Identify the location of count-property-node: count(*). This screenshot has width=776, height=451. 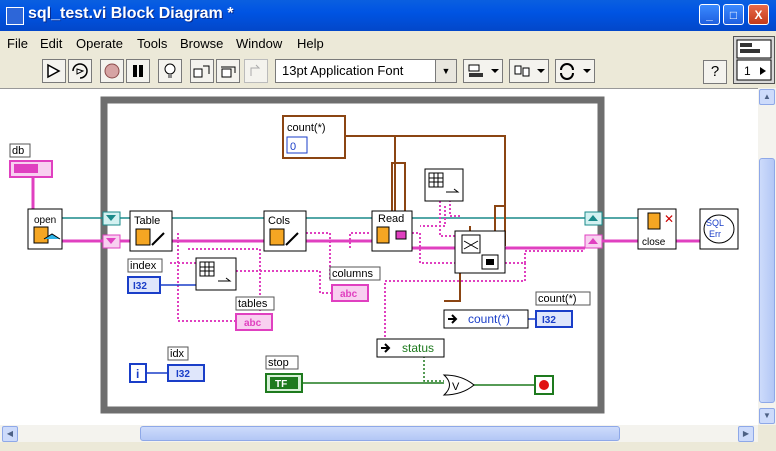
(486, 319).